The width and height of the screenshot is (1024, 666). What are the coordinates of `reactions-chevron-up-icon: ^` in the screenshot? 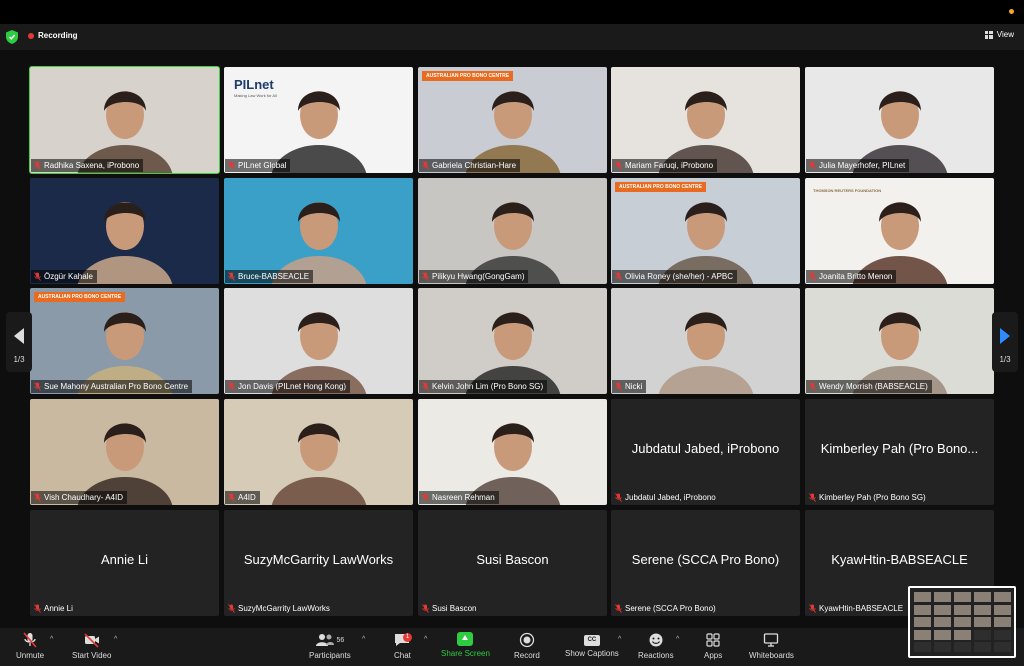 It's located at (677, 639).